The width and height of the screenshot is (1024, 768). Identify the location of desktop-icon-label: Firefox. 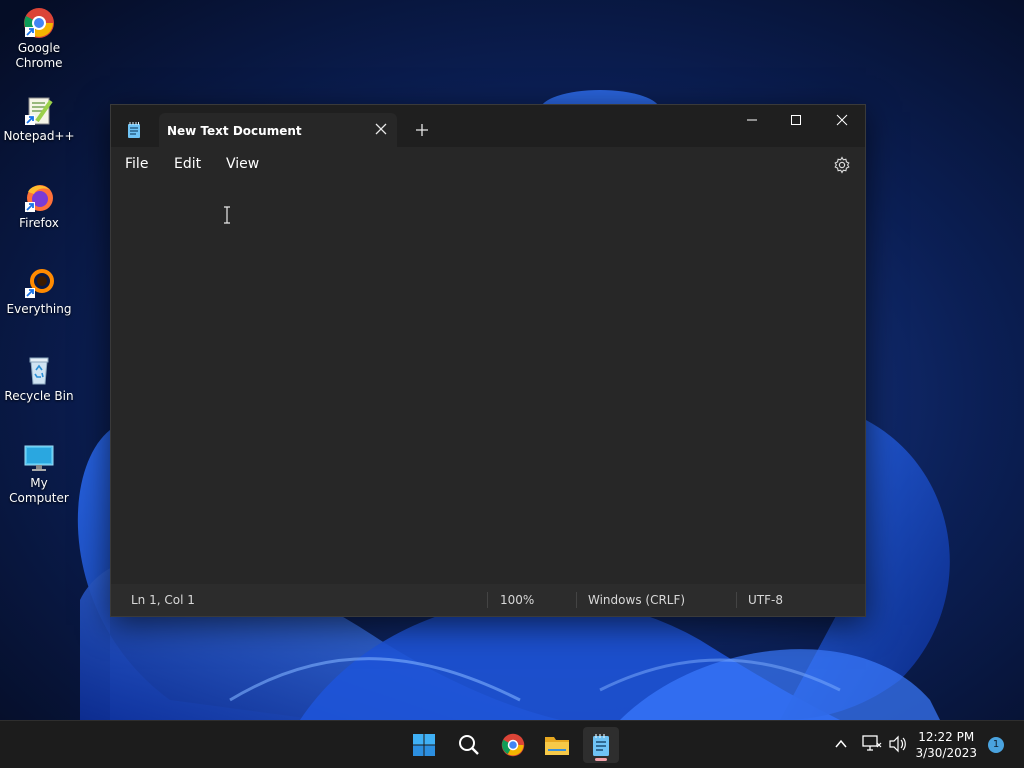
(39, 223).